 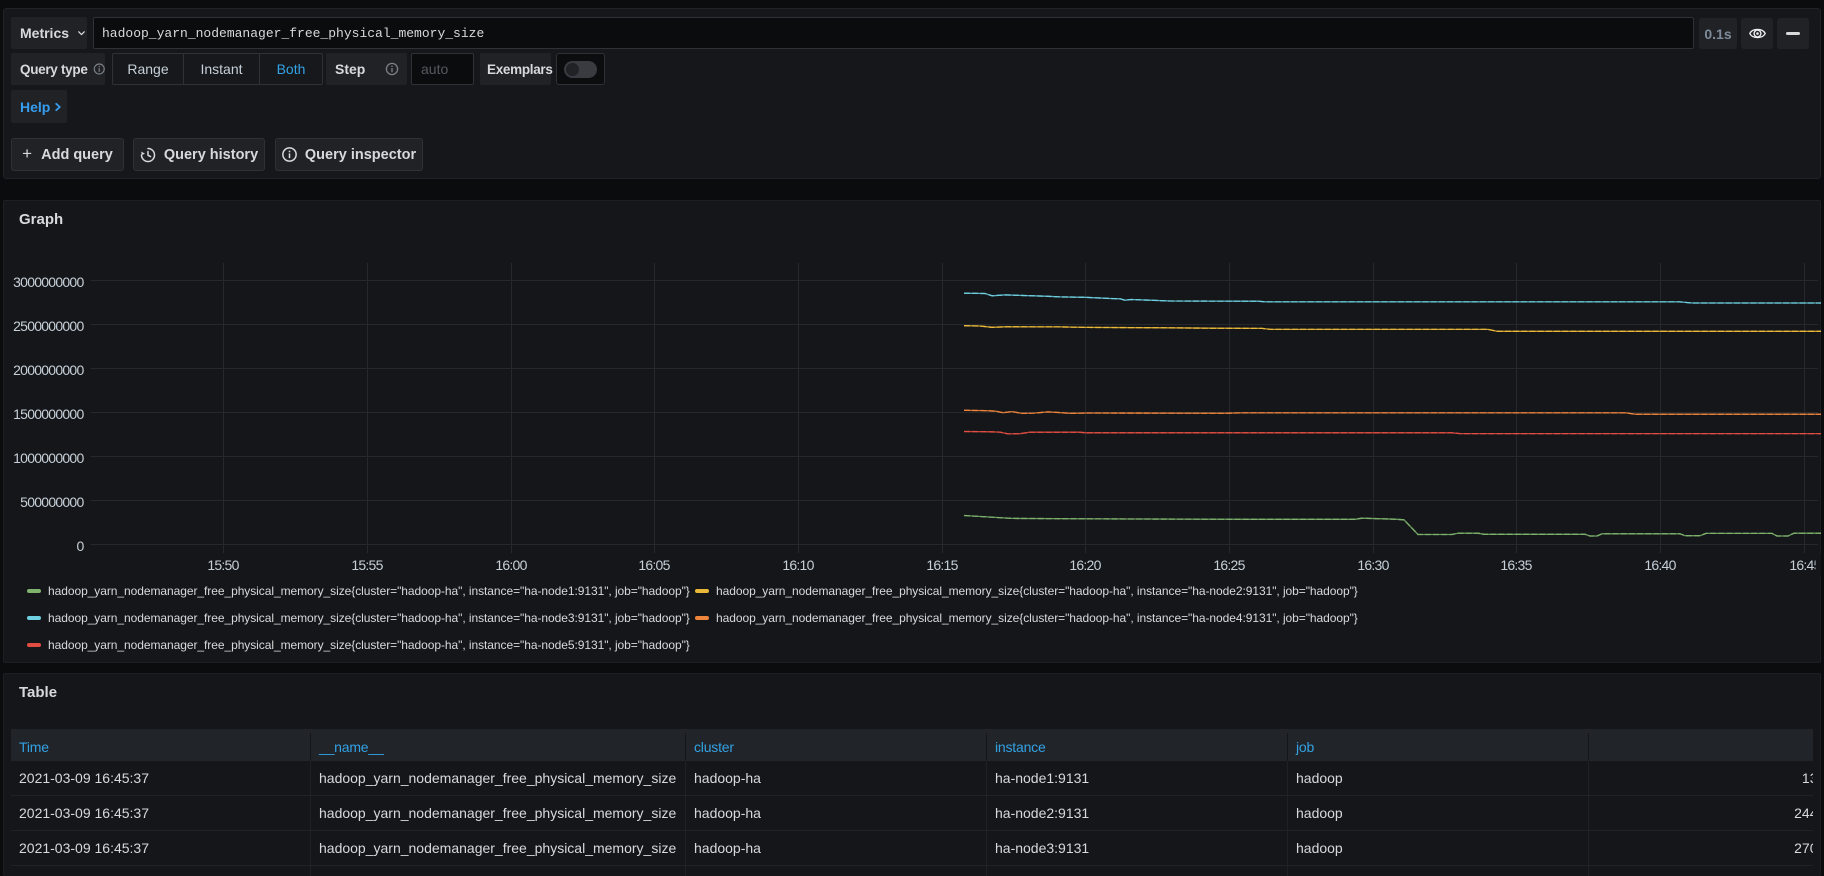 What do you see at coordinates (654, 565) in the screenshot?
I see `svg-text: 16:05` at bounding box center [654, 565].